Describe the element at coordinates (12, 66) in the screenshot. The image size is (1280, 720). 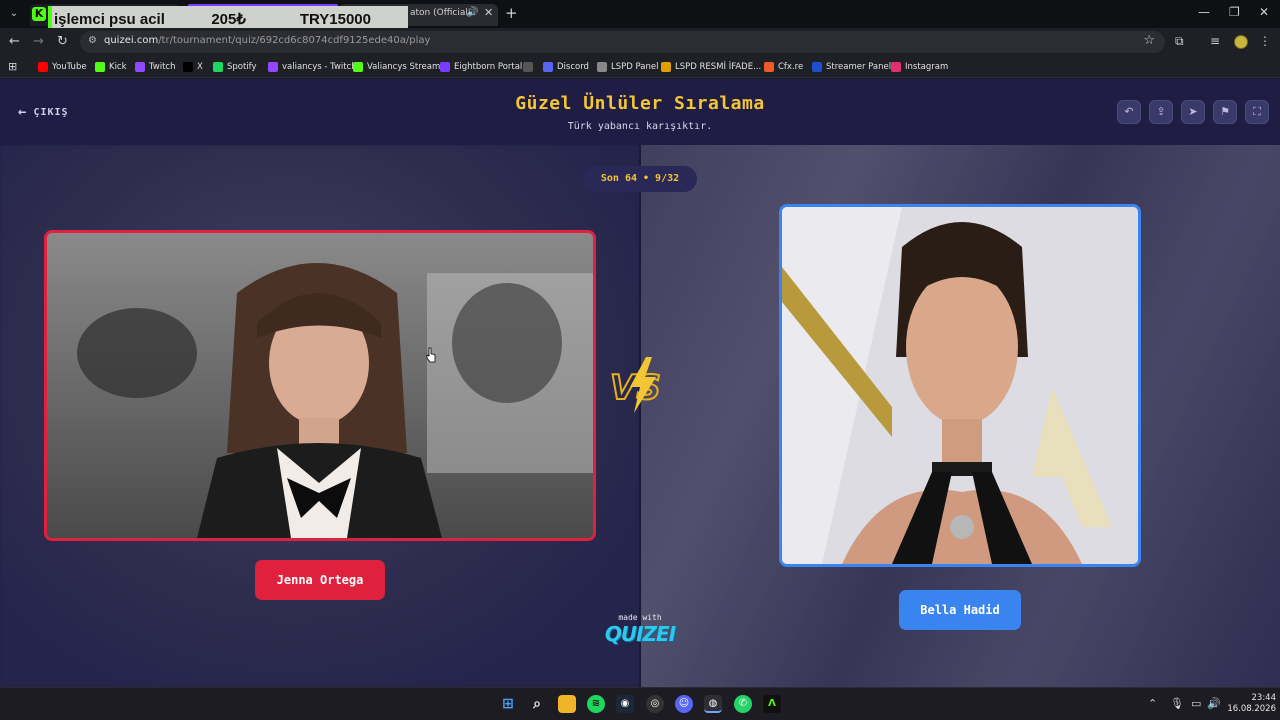
I see `apps-grid-icon: ⊞` at that location.